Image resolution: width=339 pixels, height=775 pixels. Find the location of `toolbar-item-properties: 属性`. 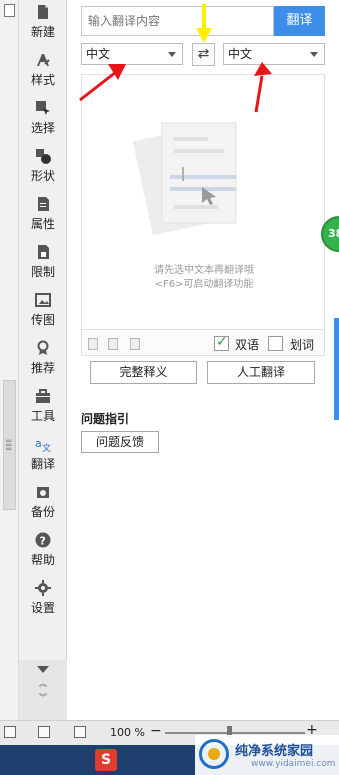

toolbar-item-properties: 属性 is located at coordinates (43, 216).